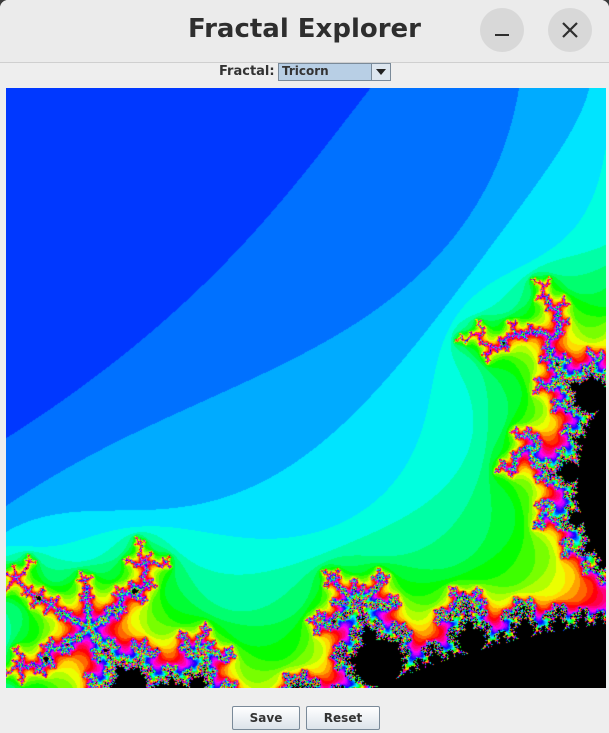  I want to click on title-bar: Fractal Explorer, so click(304, 31).